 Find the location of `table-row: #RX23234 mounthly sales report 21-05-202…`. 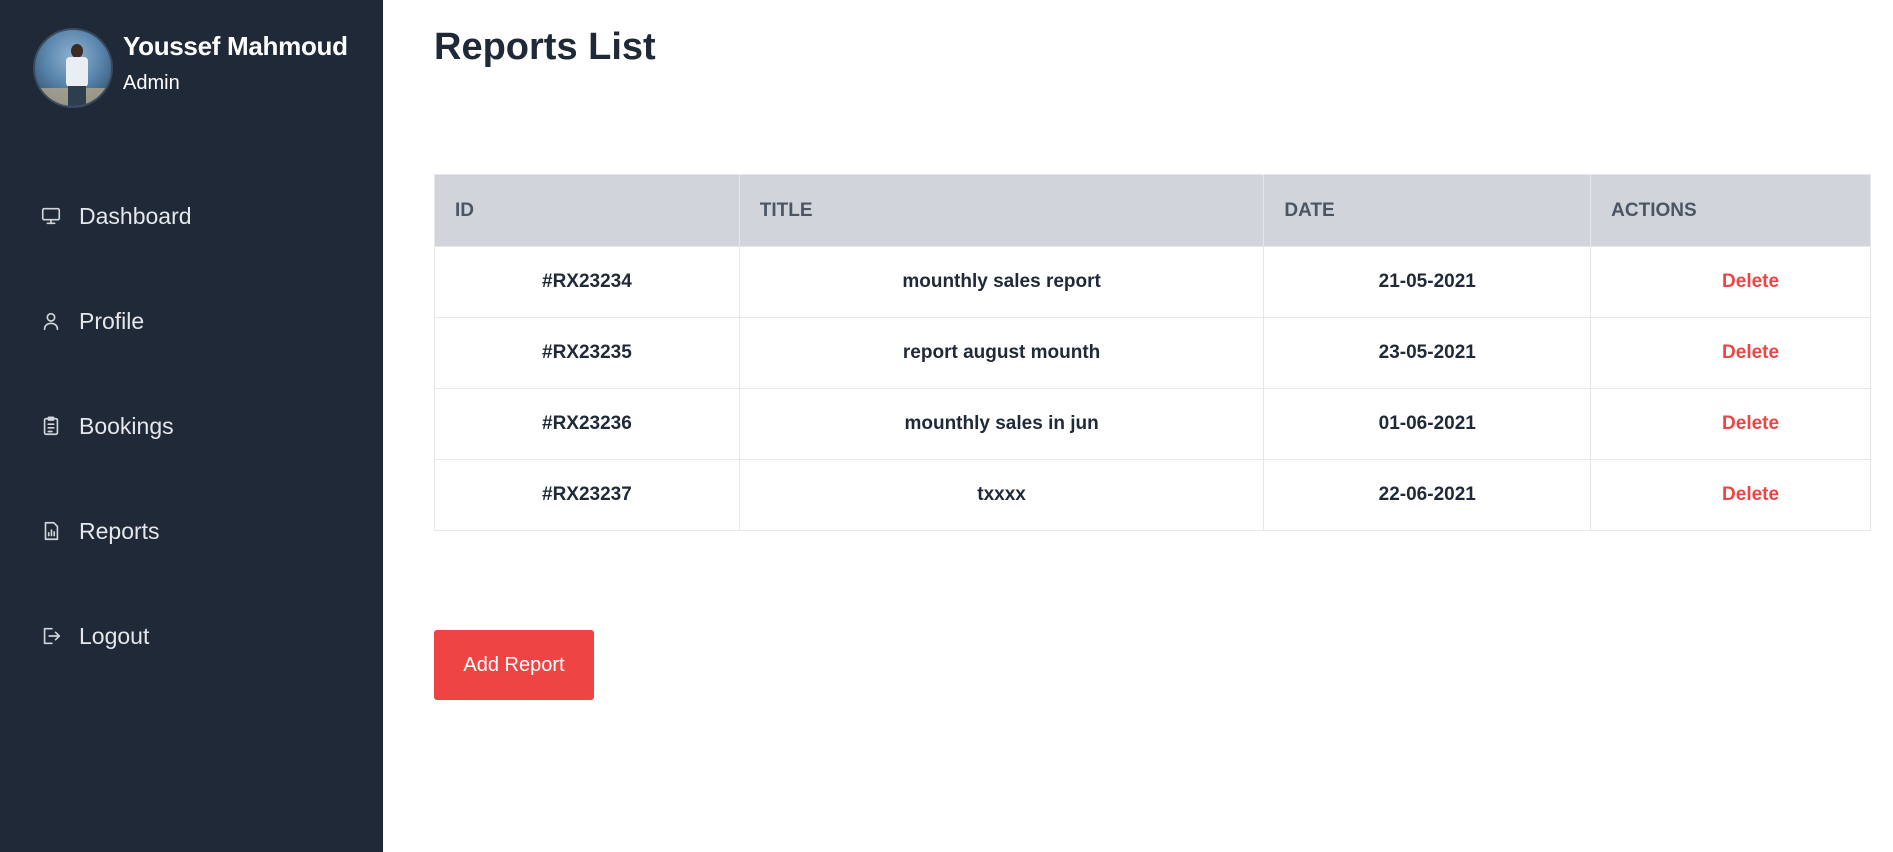

table-row: #RX23234 mounthly sales report 21-05-202… is located at coordinates (1152, 282).